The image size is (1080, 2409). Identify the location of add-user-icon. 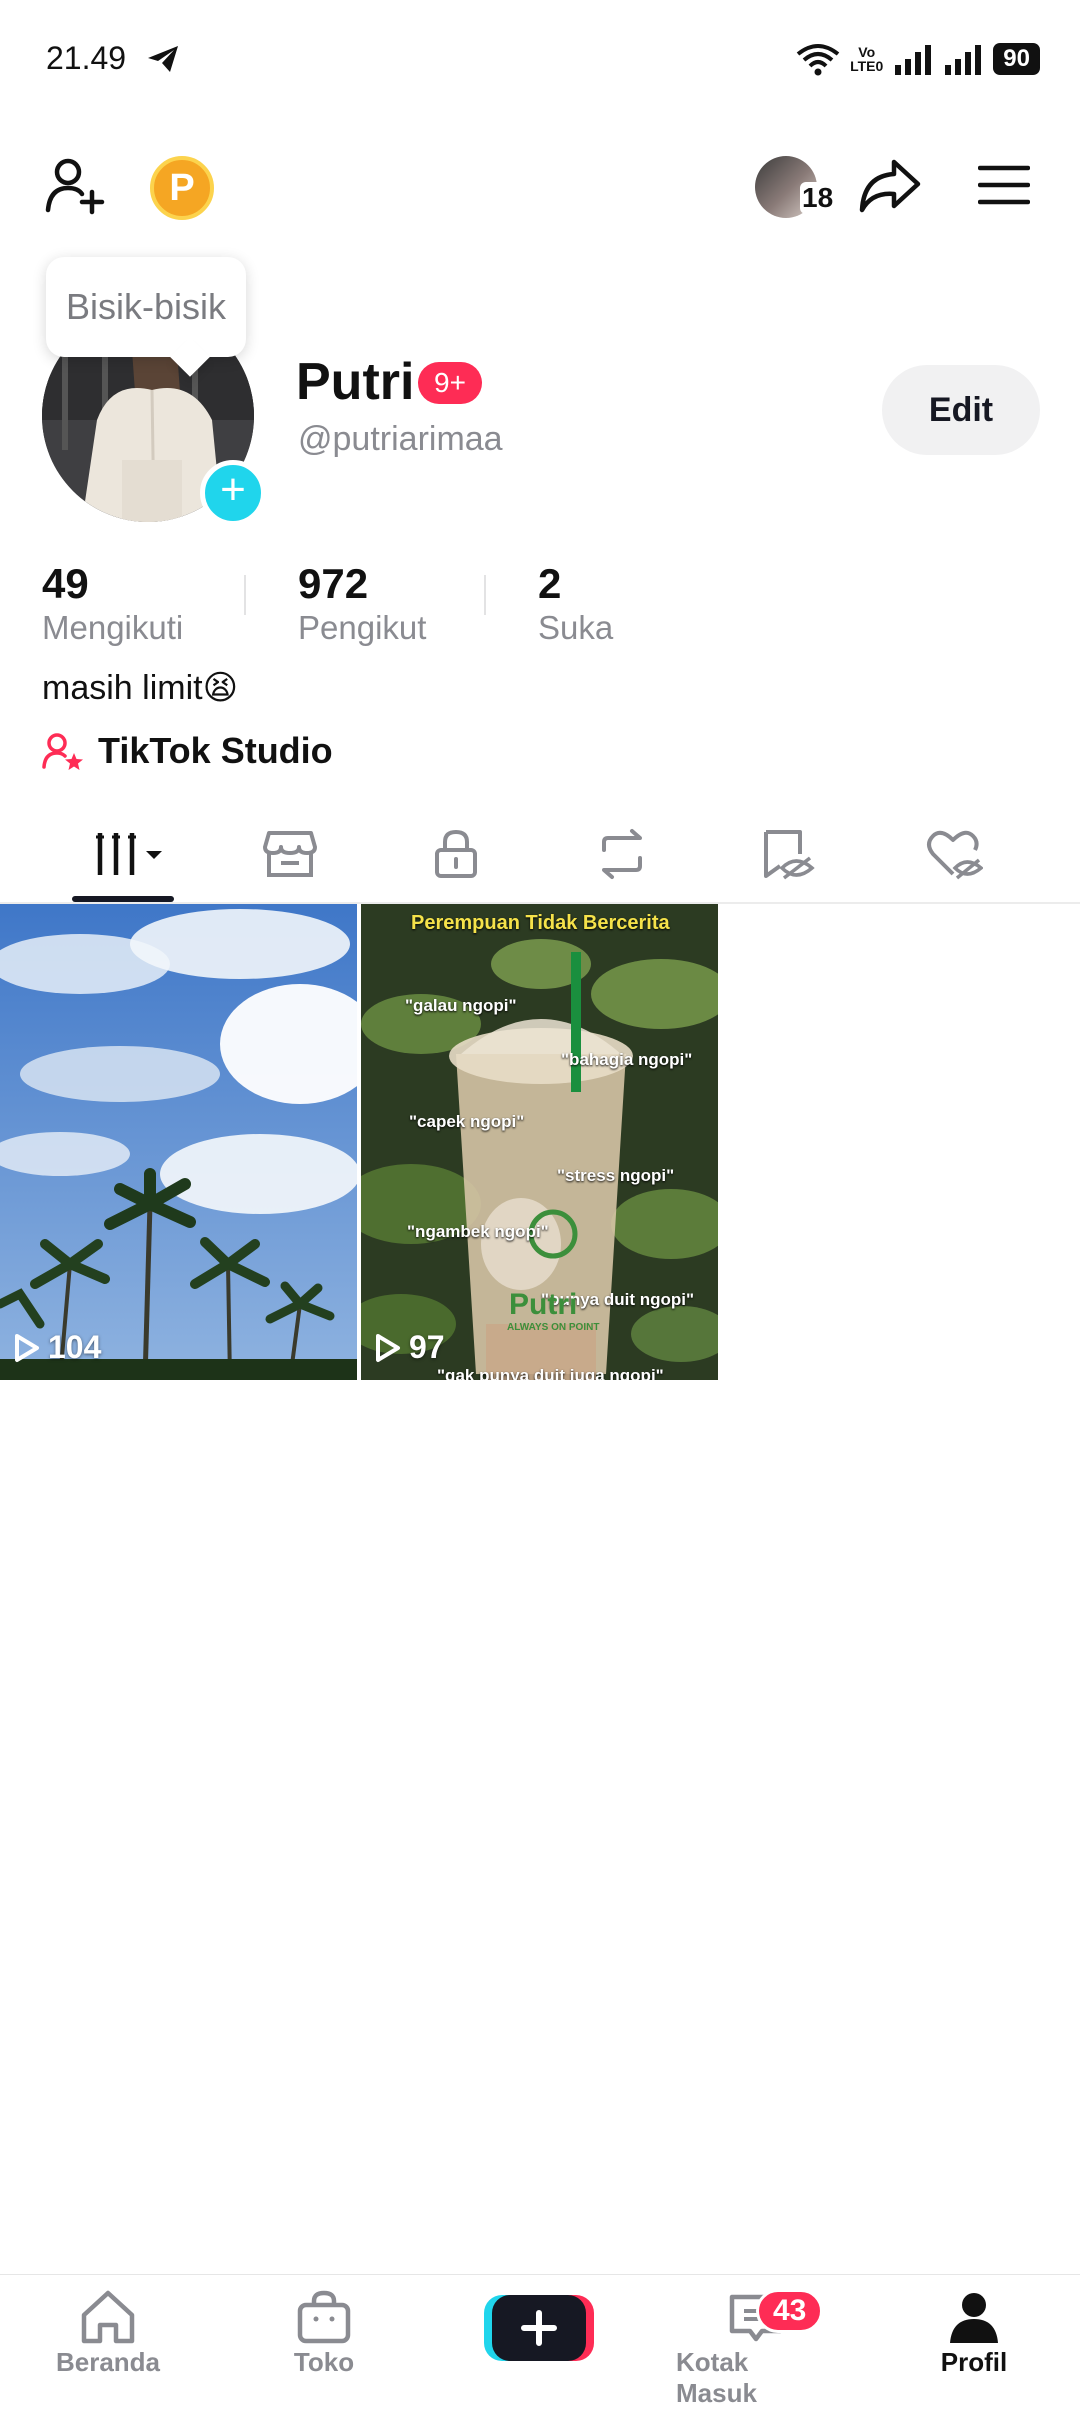
(75, 186).